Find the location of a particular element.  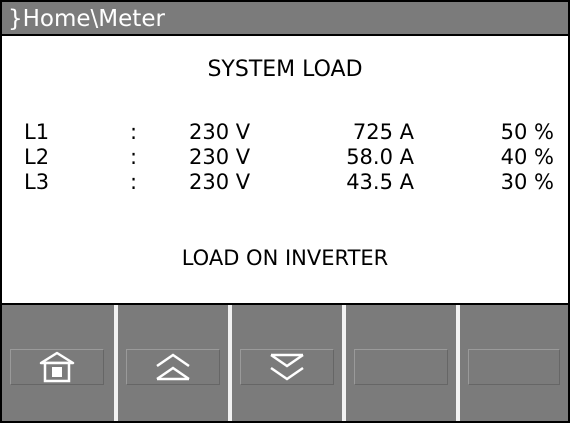

phase-label: L3 is located at coordinates (37, 182).